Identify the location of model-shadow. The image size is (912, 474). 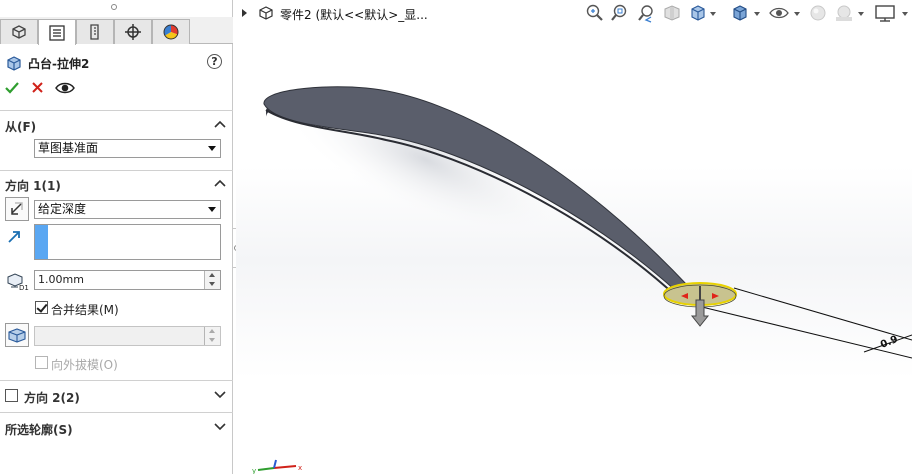
(426, 160).